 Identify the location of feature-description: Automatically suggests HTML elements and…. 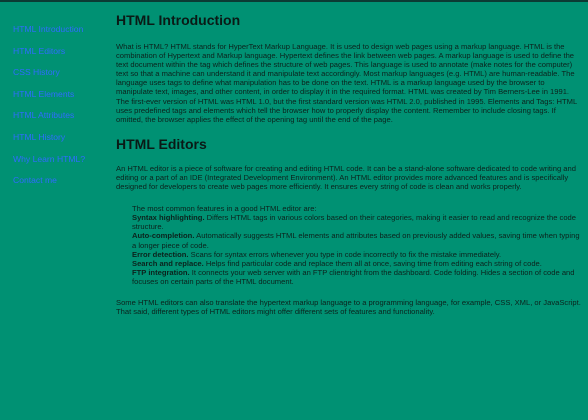
(356, 240).